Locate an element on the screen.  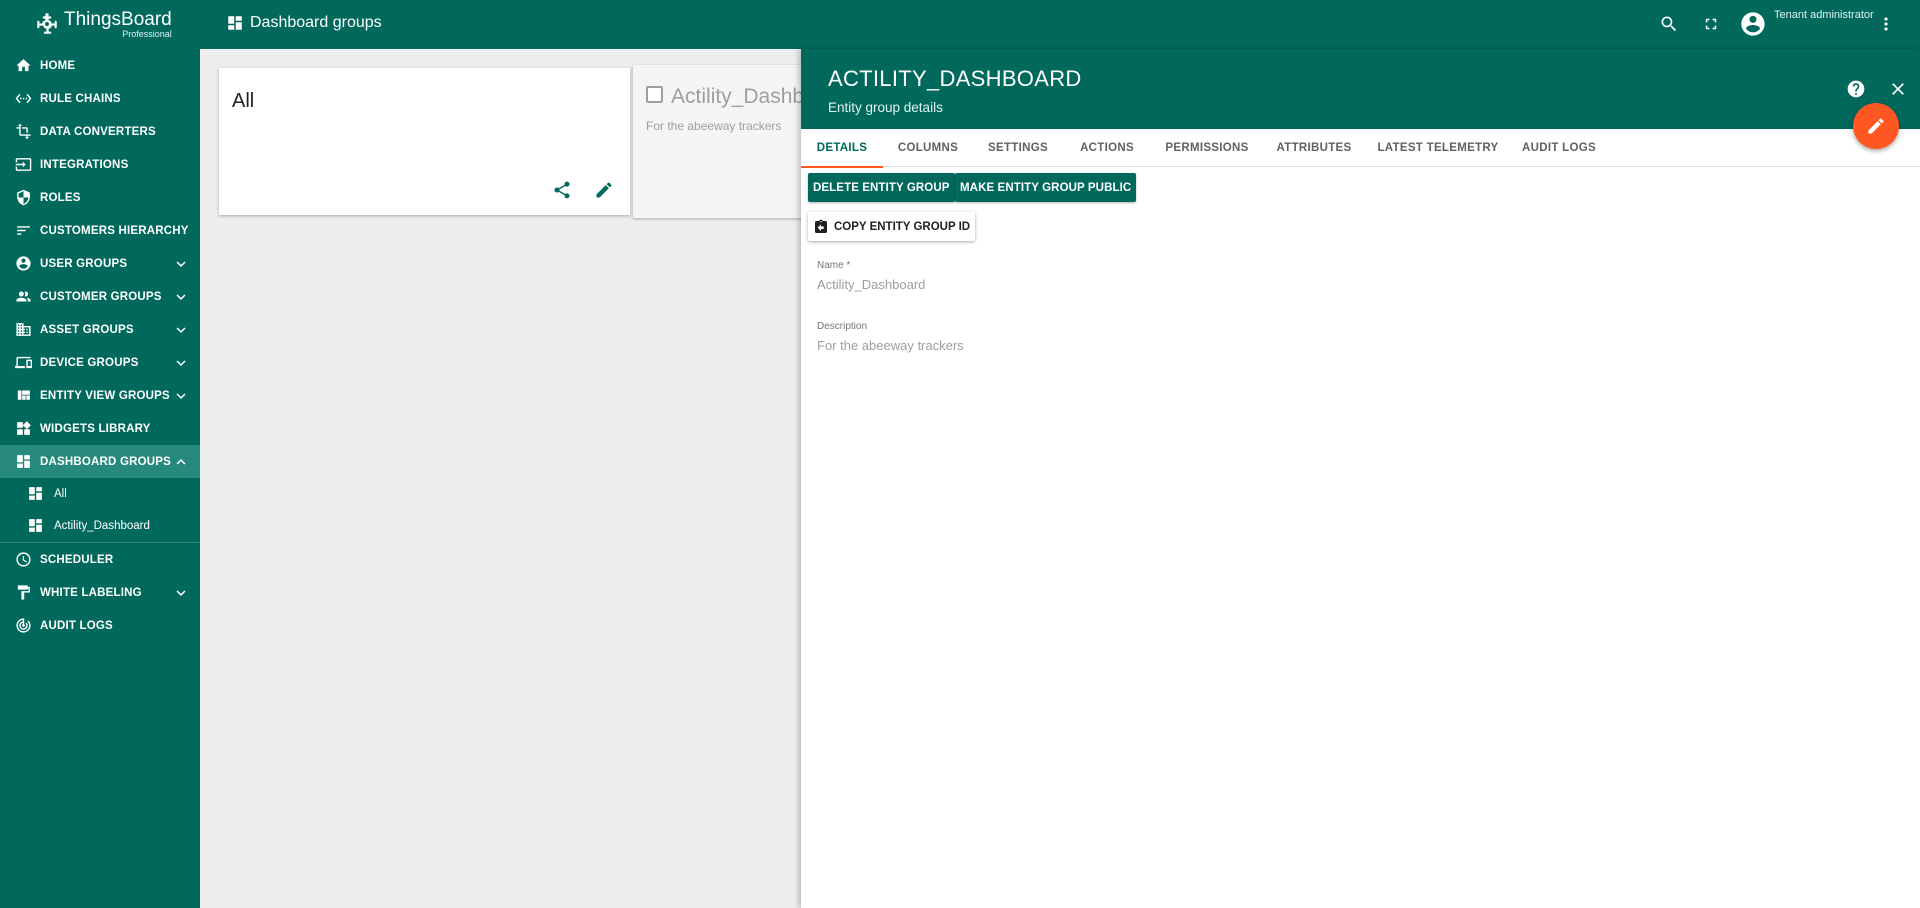
name-field: Actility_Dashboard is located at coordinates (871, 284).